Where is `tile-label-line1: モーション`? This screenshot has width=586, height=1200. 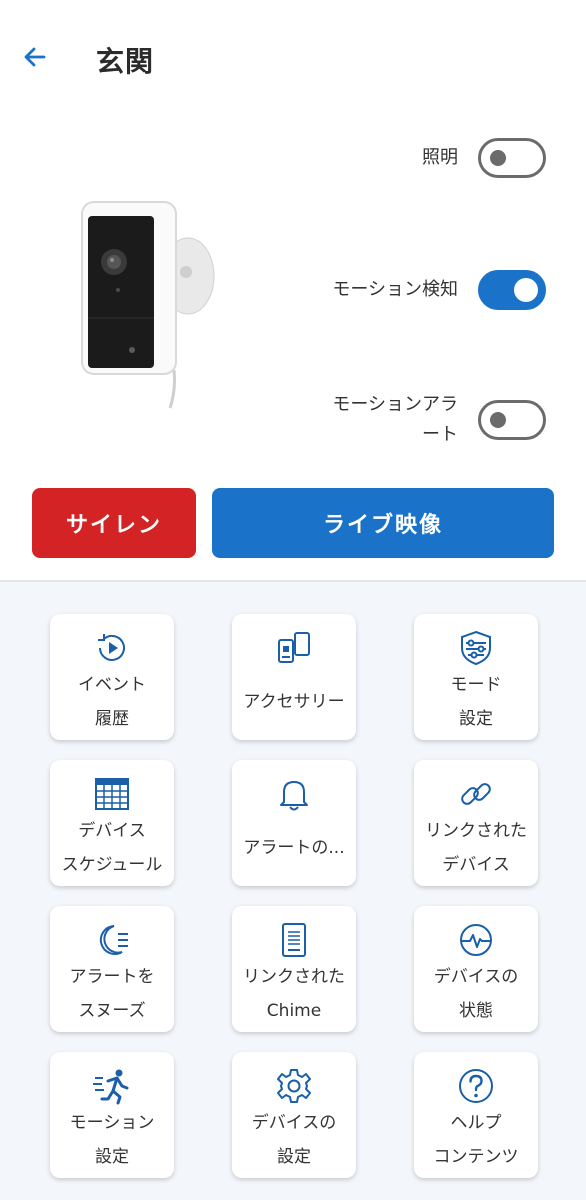
tile-label-line1: モーション is located at coordinates (112, 1123).